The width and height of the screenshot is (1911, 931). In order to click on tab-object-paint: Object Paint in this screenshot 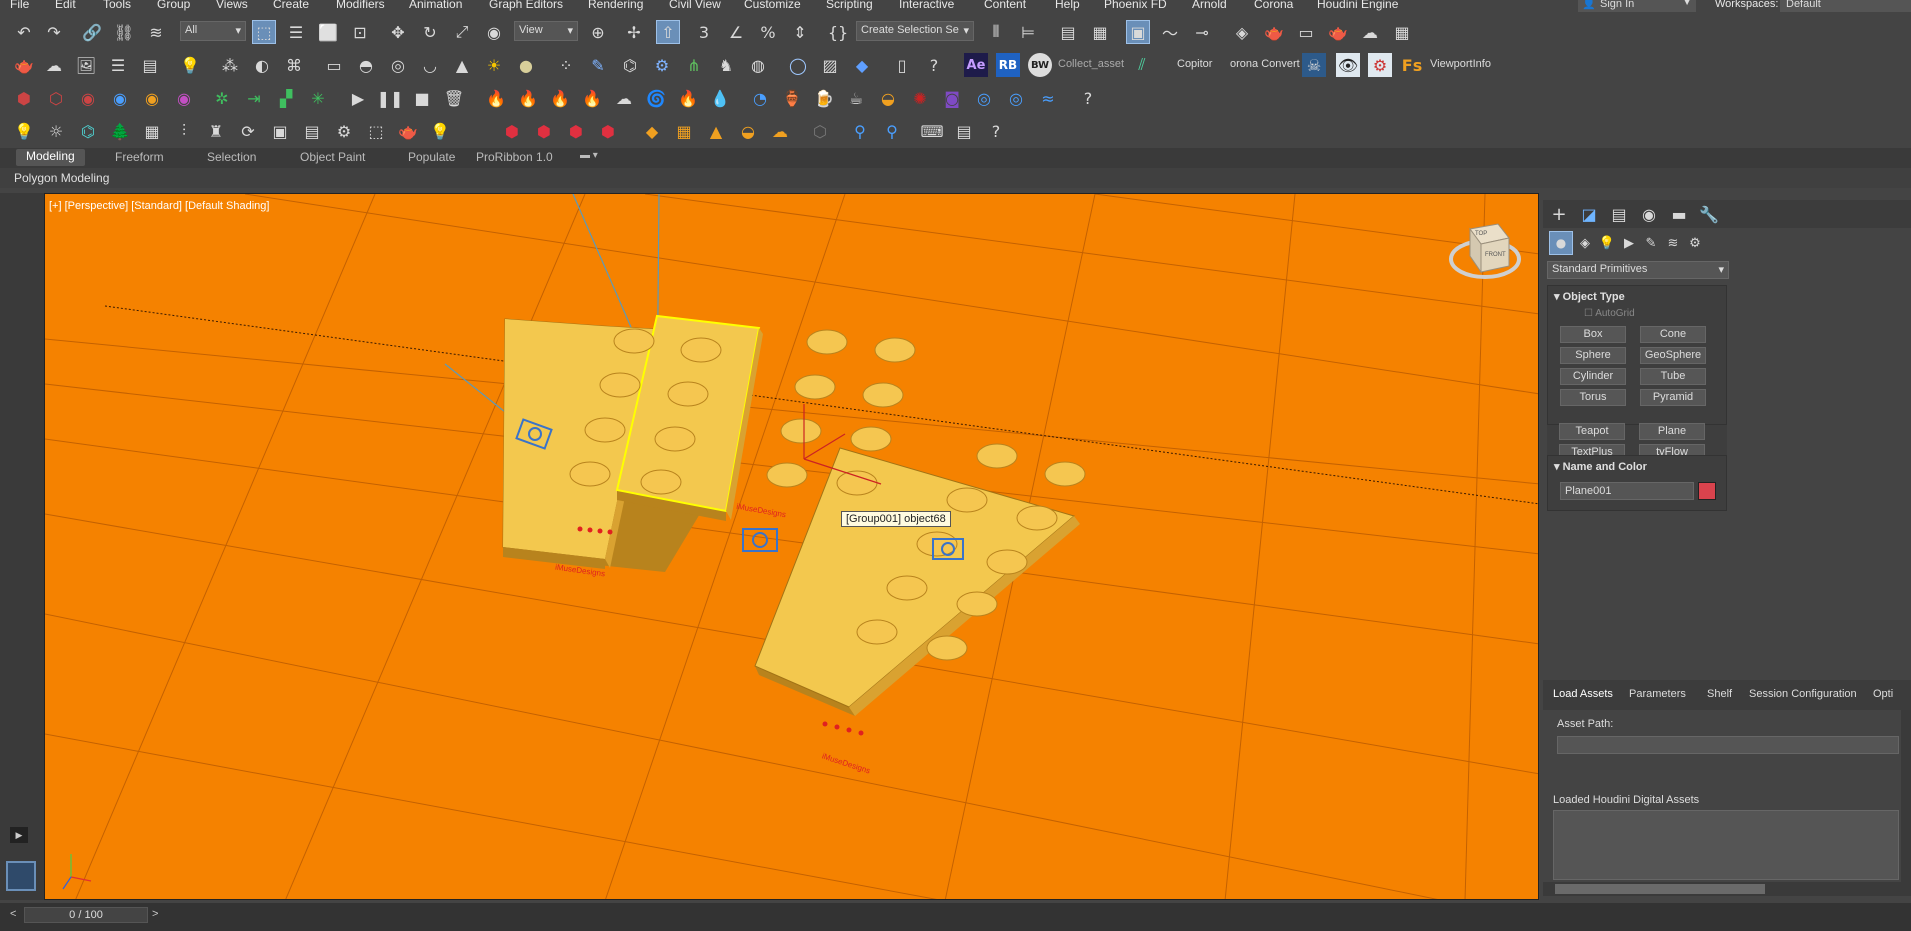, I will do `click(332, 157)`.